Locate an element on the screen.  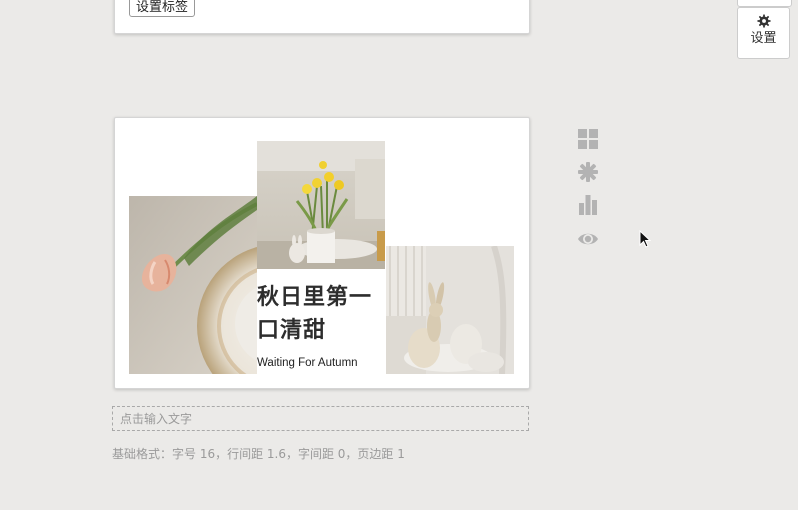
bar-chart-icon is located at coordinates (588, 205).